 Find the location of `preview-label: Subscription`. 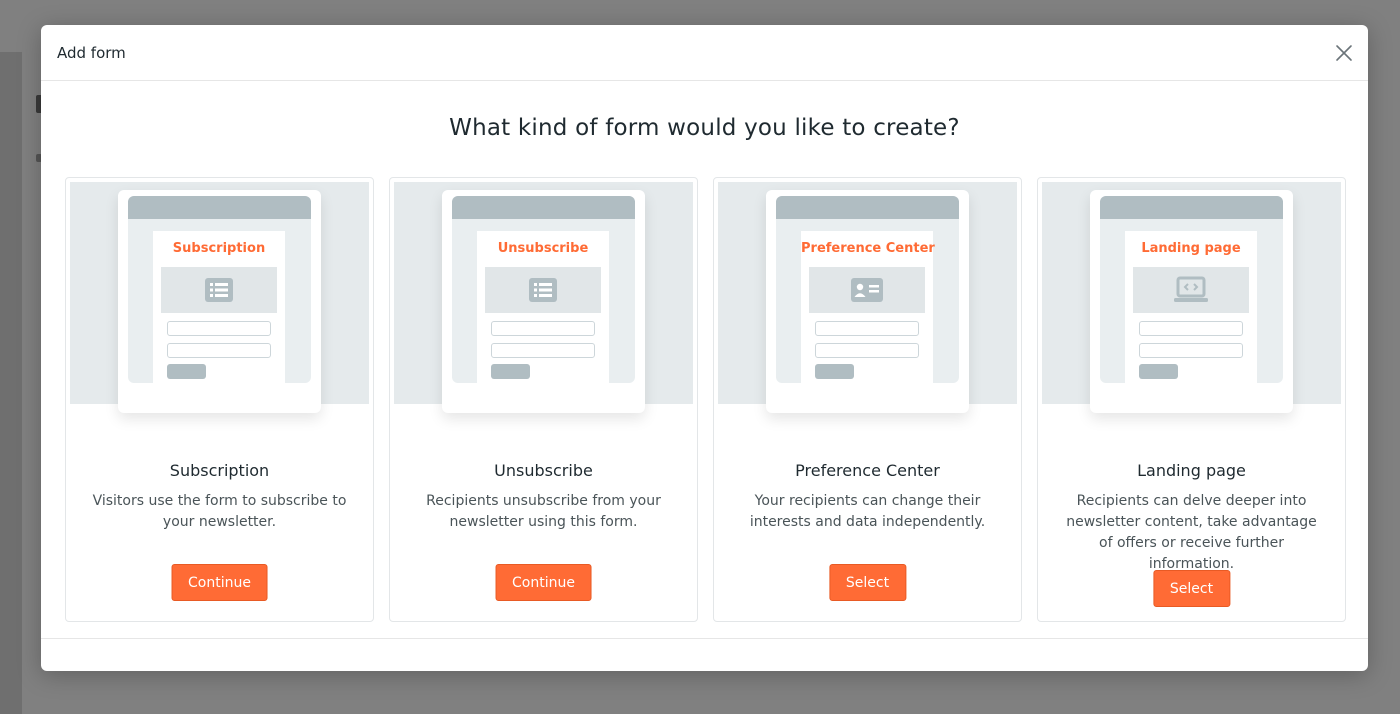

preview-label: Subscription is located at coordinates (219, 248).